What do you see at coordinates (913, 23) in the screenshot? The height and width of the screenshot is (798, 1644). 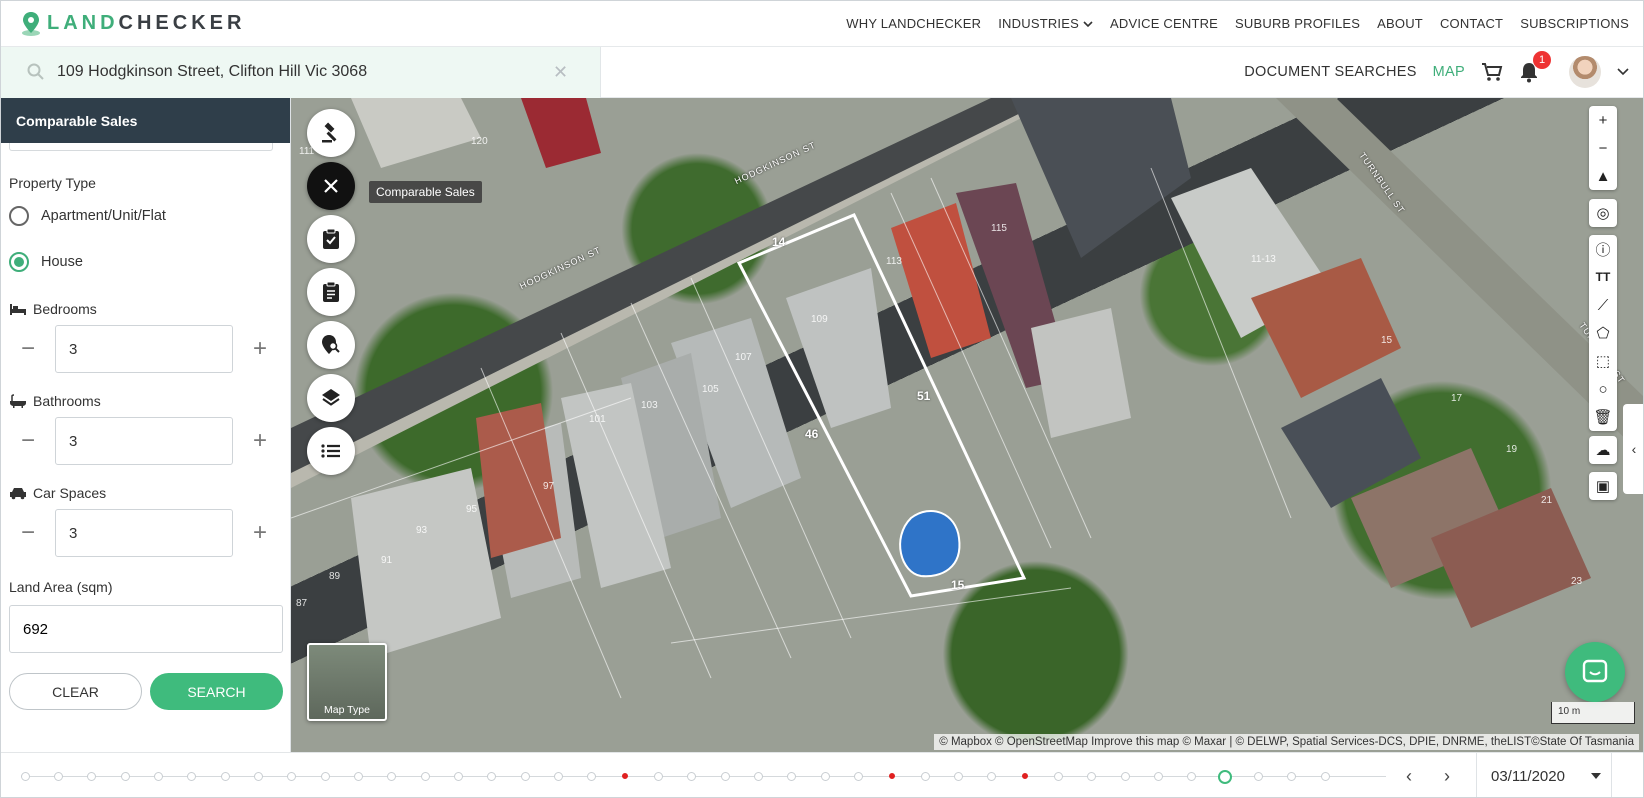 I see `nav-why-landchecker: WHY LANDCHECKER` at bounding box center [913, 23].